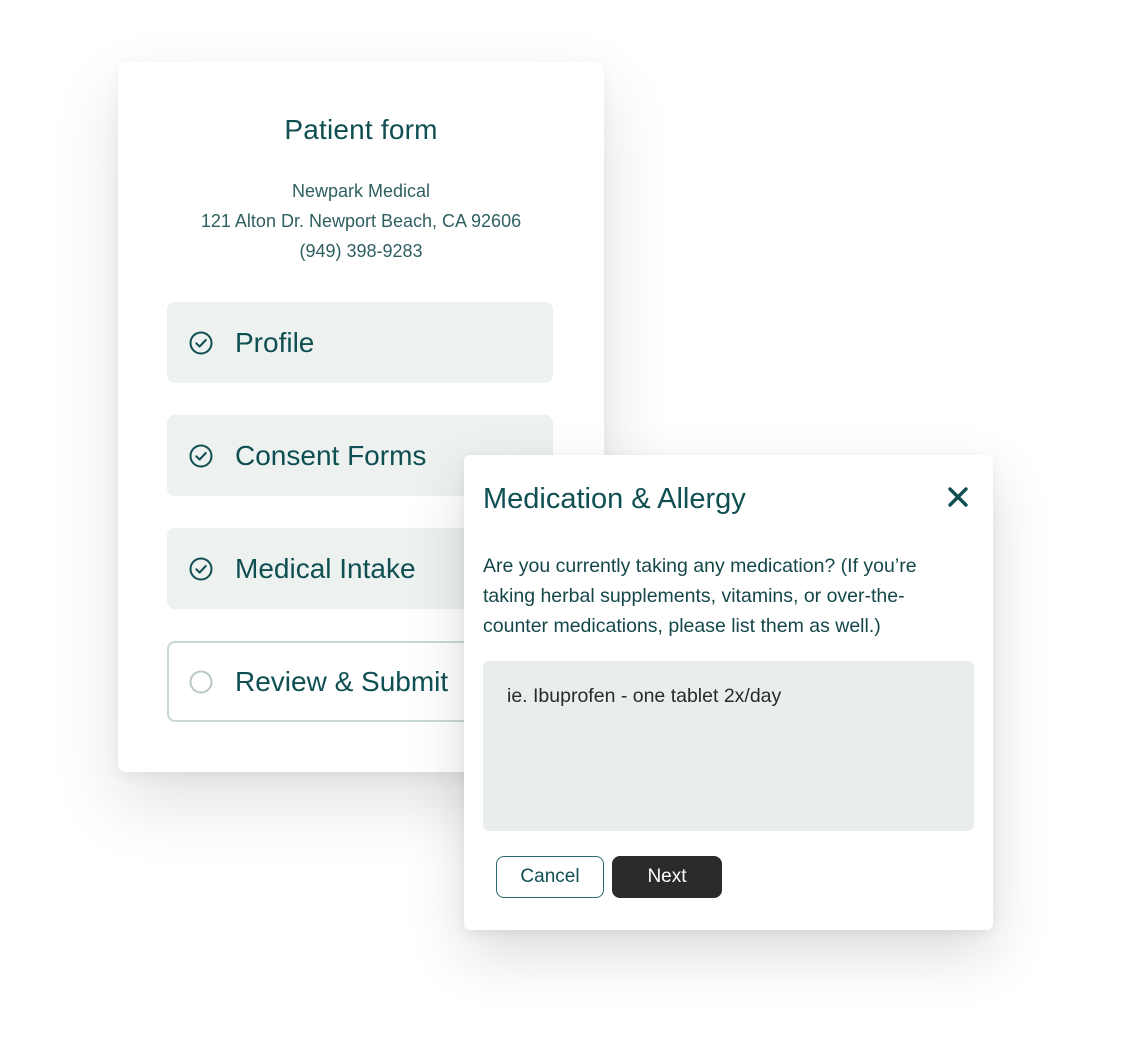  What do you see at coordinates (728, 746) in the screenshot?
I see `medication-input` at bounding box center [728, 746].